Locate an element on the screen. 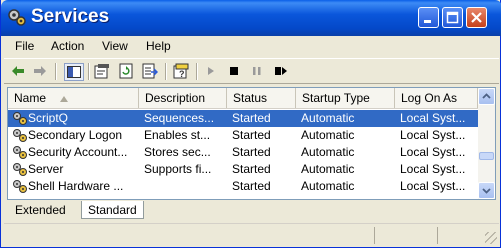 The width and height of the screenshot is (501, 248). stop-service-icon is located at coordinates (234, 71).